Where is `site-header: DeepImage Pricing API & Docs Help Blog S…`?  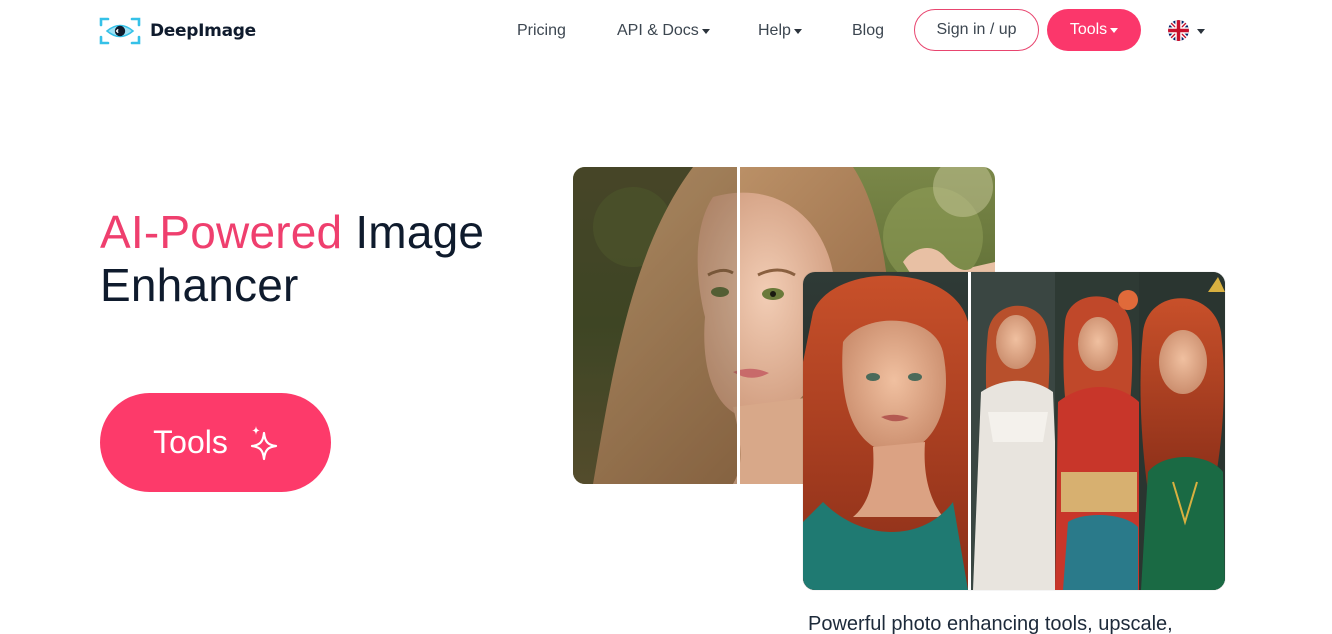
site-header: DeepImage Pricing API & Docs Help Blog S… is located at coordinates (666, 31).